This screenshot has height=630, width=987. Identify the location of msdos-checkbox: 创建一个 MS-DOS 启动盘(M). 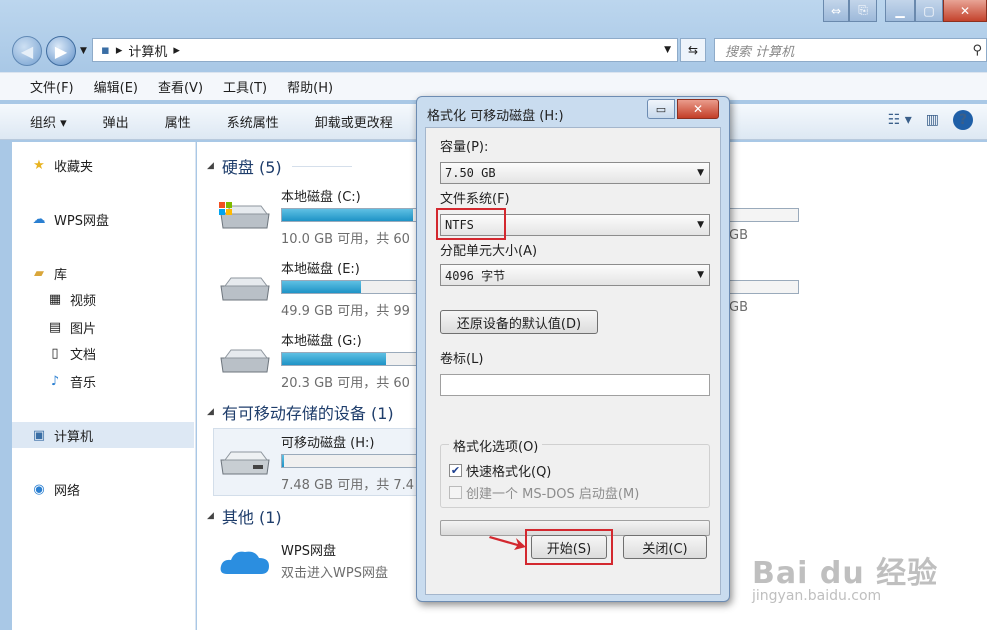
(544, 492).